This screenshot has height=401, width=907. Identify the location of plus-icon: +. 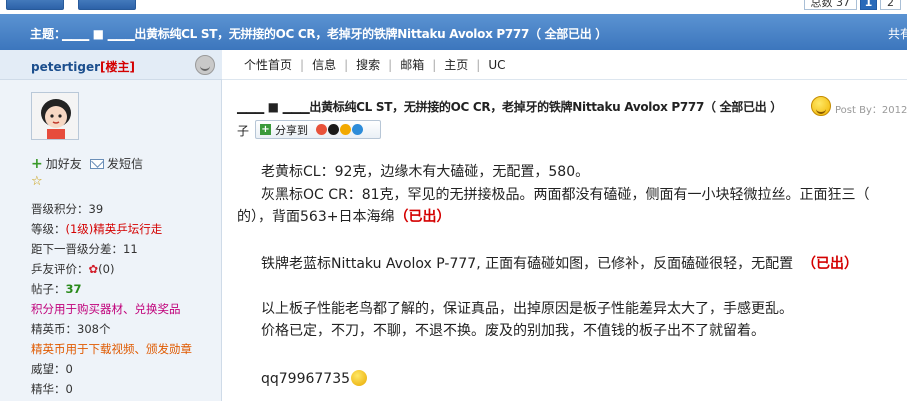
(37, 163).